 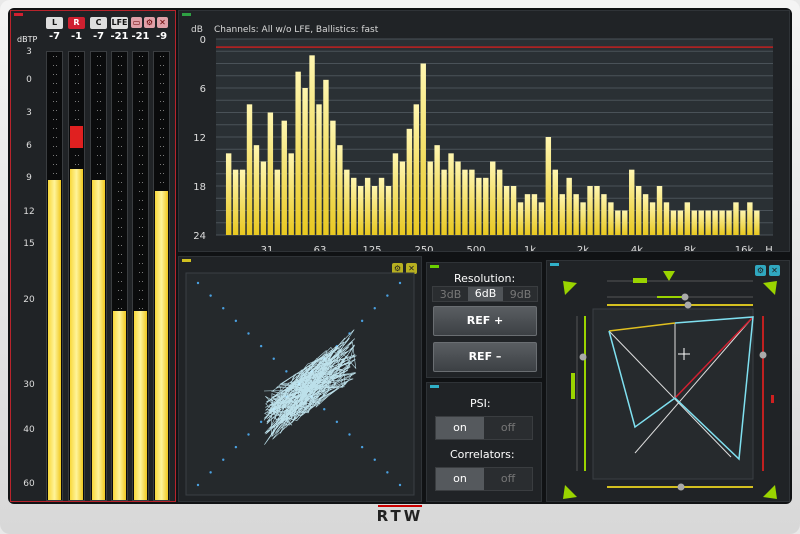 What do you see at coordinates (162, 22) in the screenshot?
I see `close-icon: ✕` at bounding box center [162, 22].